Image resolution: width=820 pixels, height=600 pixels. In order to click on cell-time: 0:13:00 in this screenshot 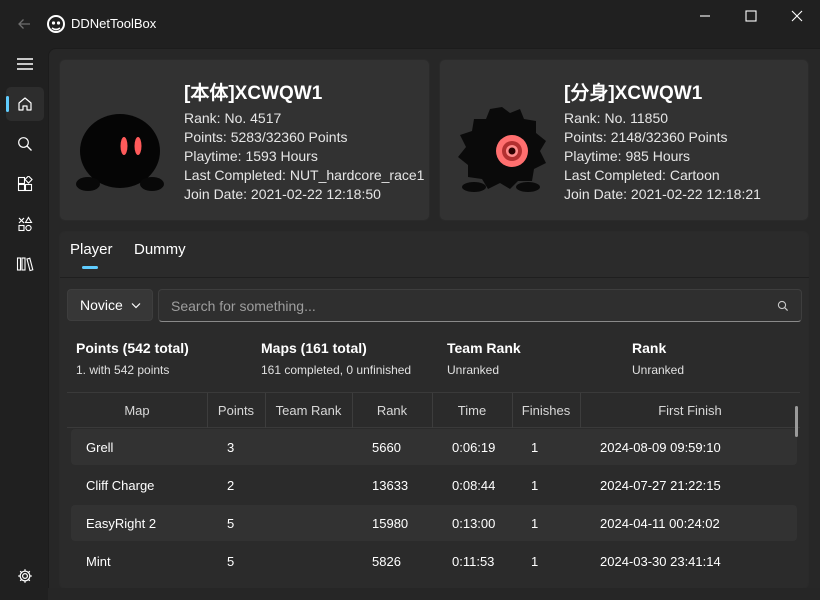, I will do `click(474, 523)`.